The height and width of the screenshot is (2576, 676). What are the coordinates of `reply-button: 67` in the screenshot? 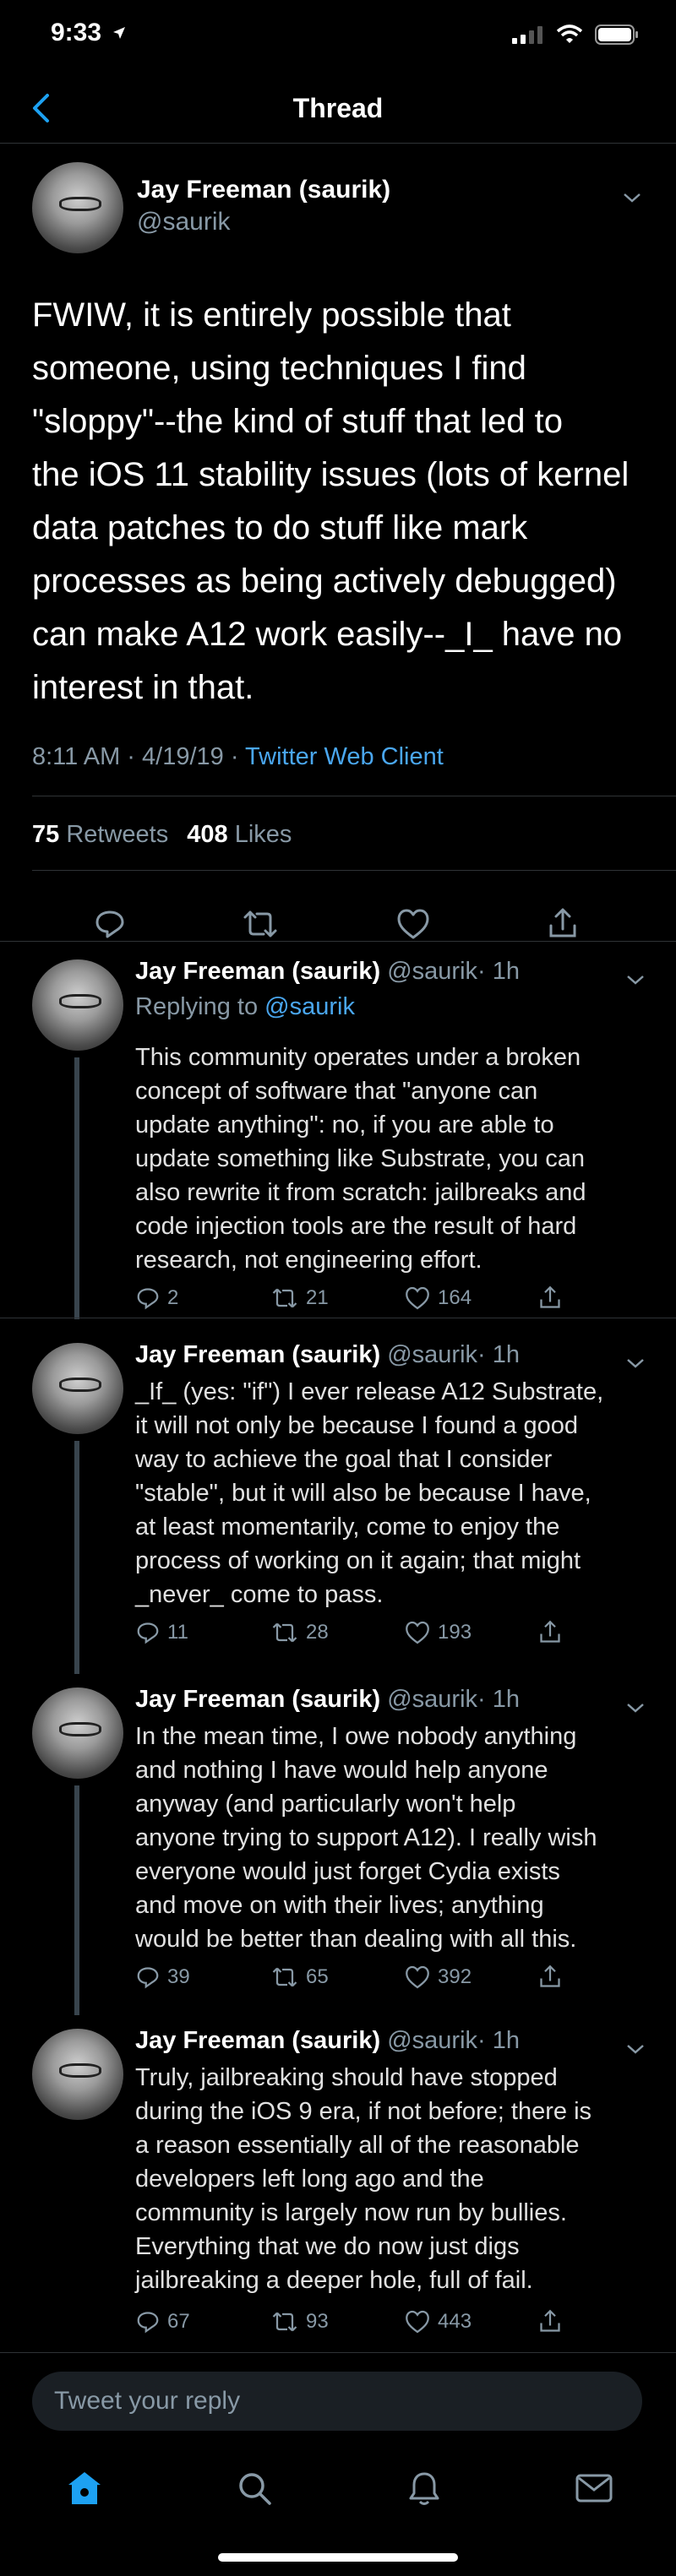 It's located at (162, 2321).